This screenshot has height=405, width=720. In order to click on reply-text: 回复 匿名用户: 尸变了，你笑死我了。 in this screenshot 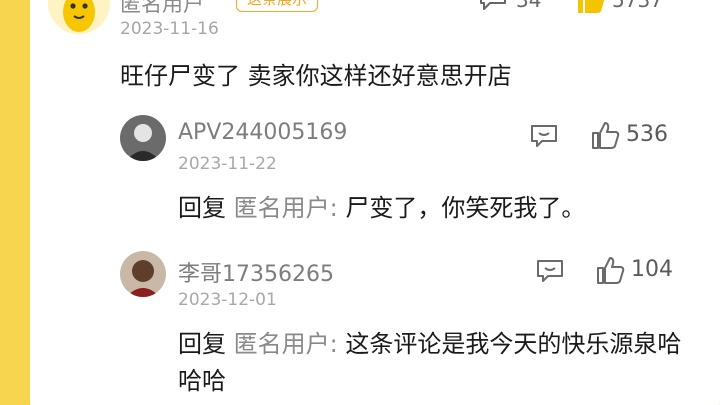, I will do `click(433, 208)`.